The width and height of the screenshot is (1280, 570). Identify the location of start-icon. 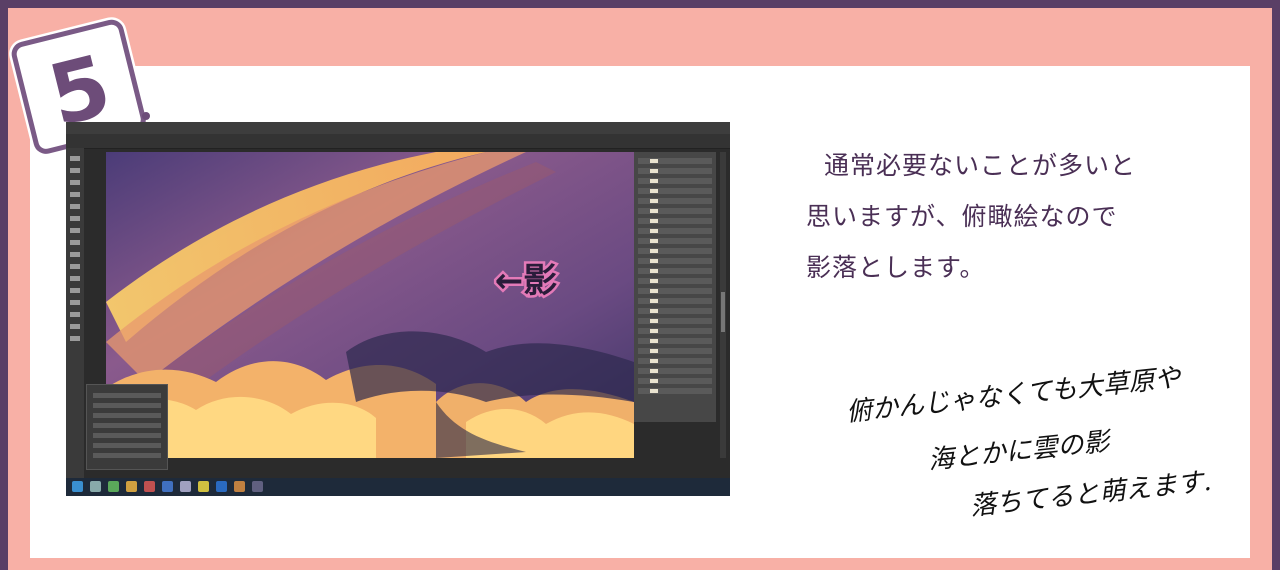
(77, 486).